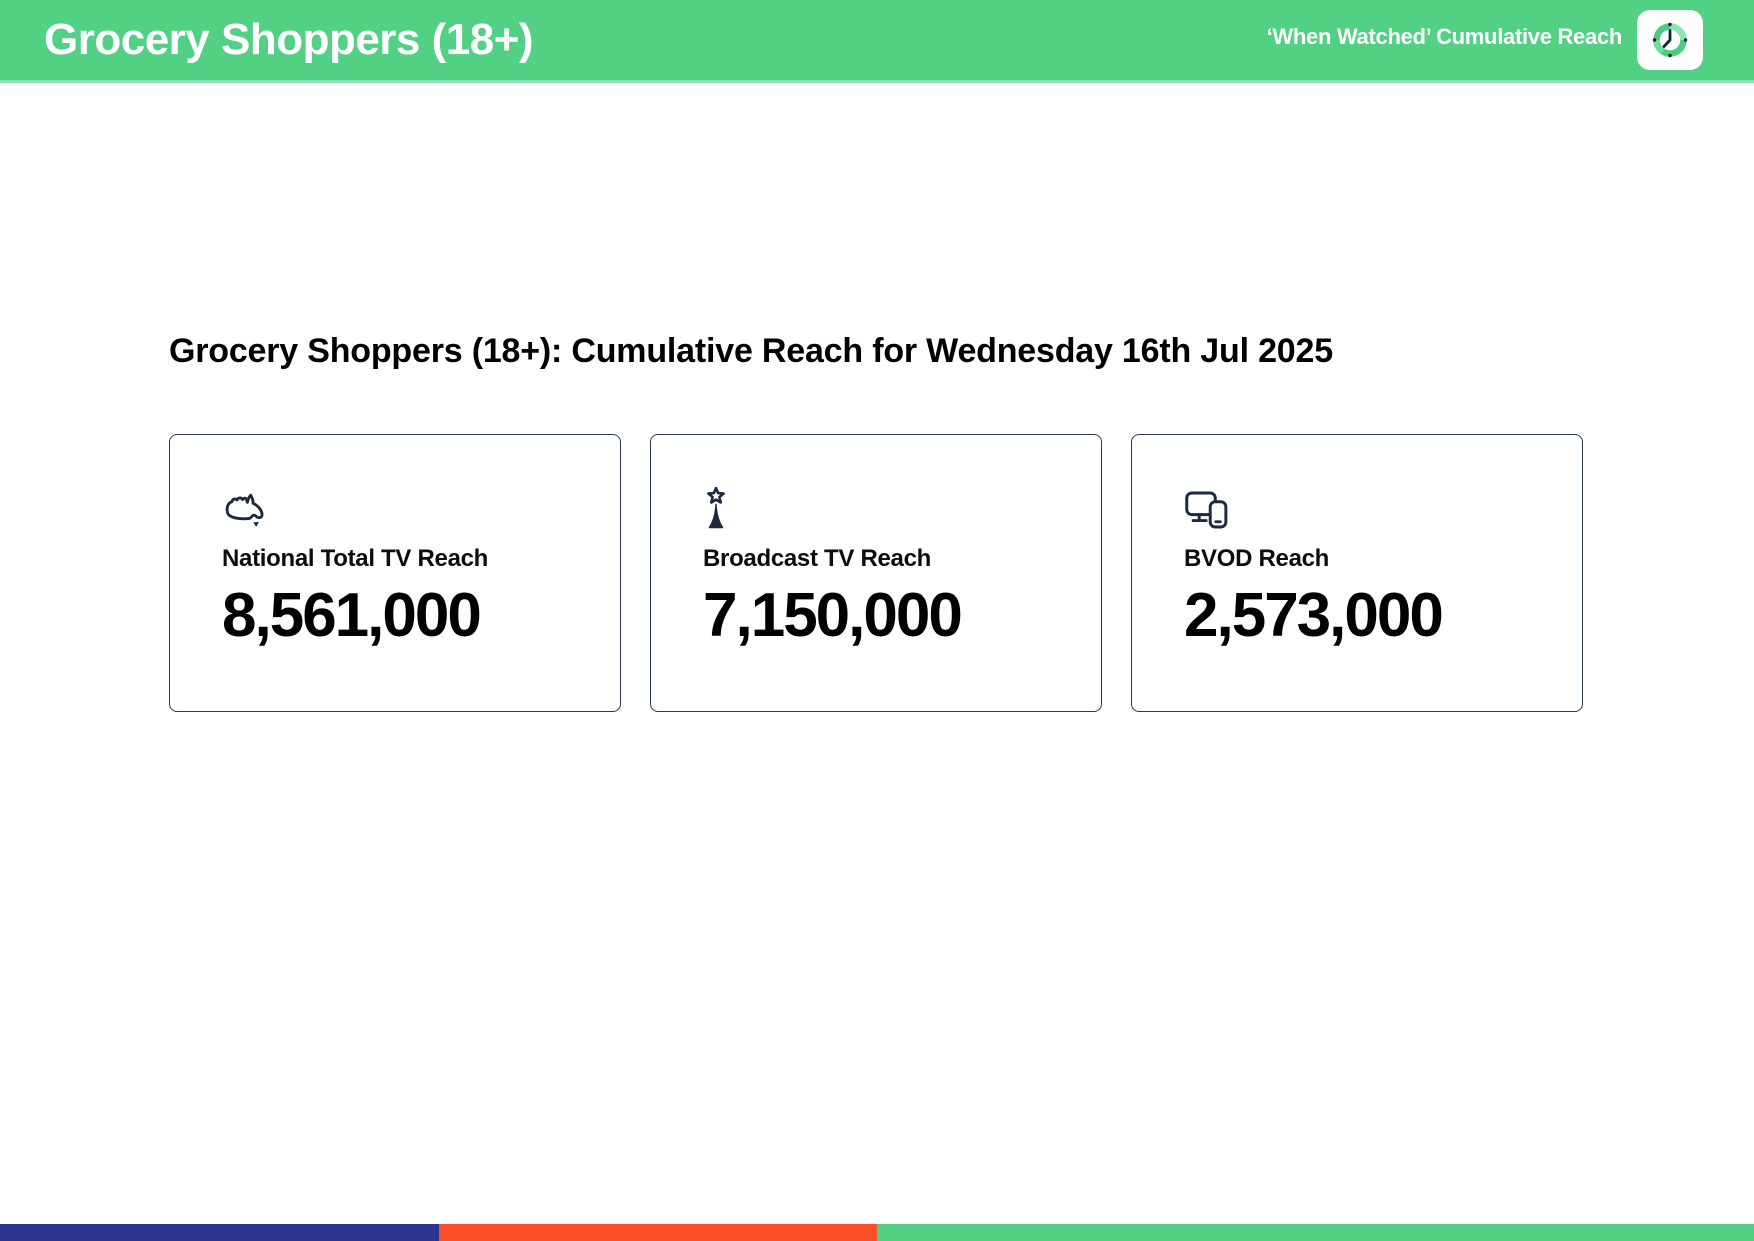 The width and height of the screenshot is (1754, 1241). I want to click on header-right: ‘When Watched’ Cumulative Reach, so click(1485, 40).